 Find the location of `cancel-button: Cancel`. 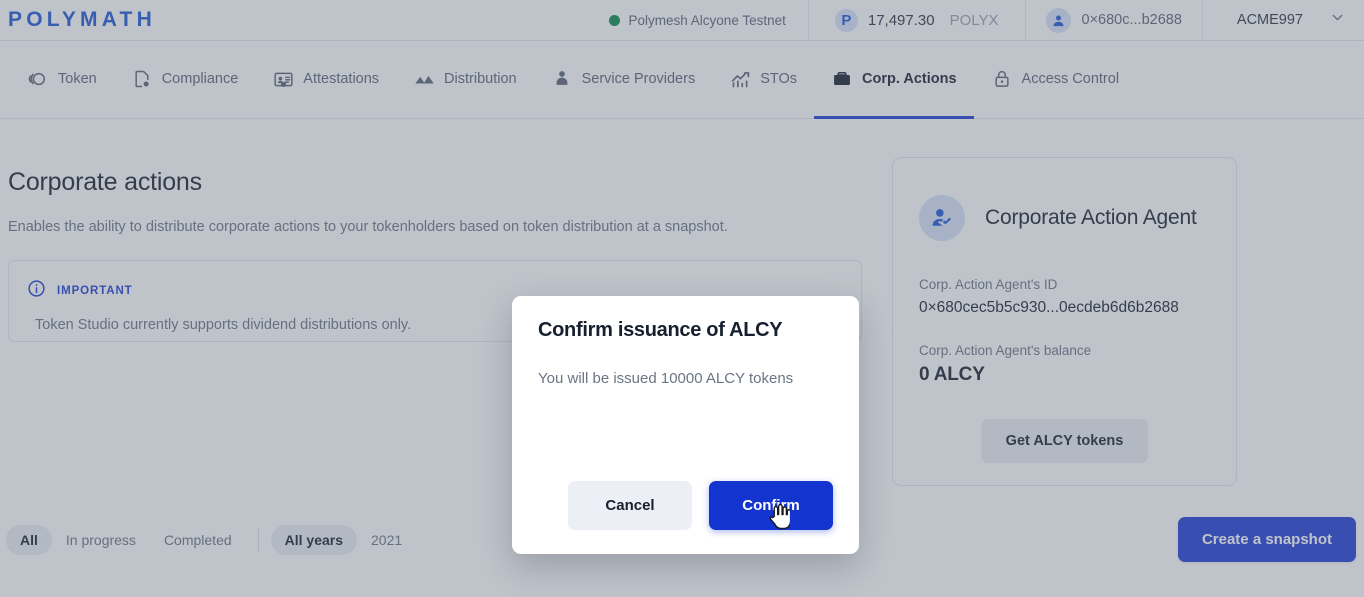

cancel-button: Cancel is located at coordinates (630, 505).